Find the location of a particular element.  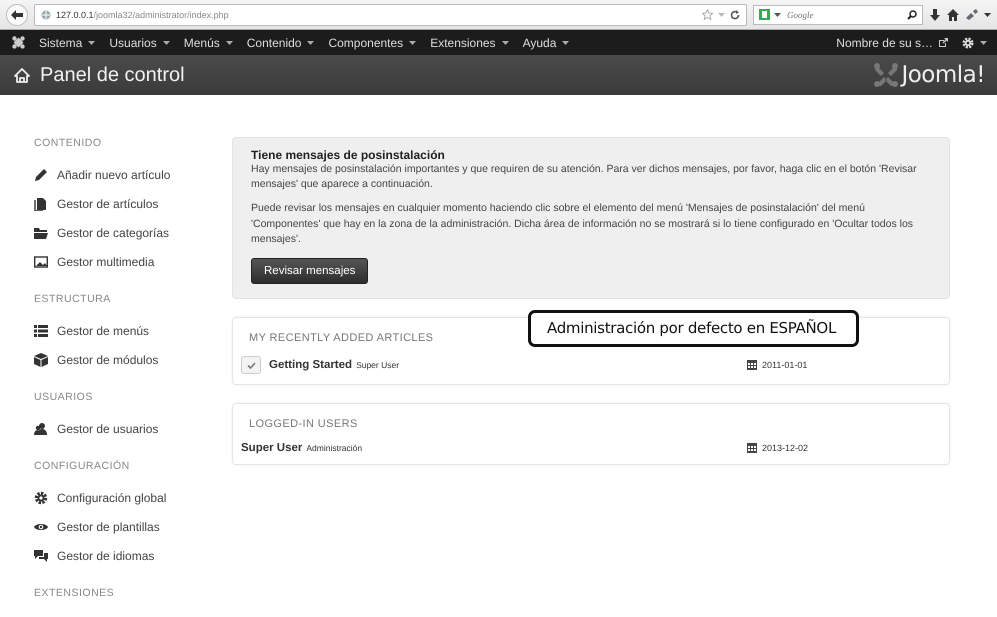

sidebar-link: Gestor de artículos is located at coordinates (96, 204).